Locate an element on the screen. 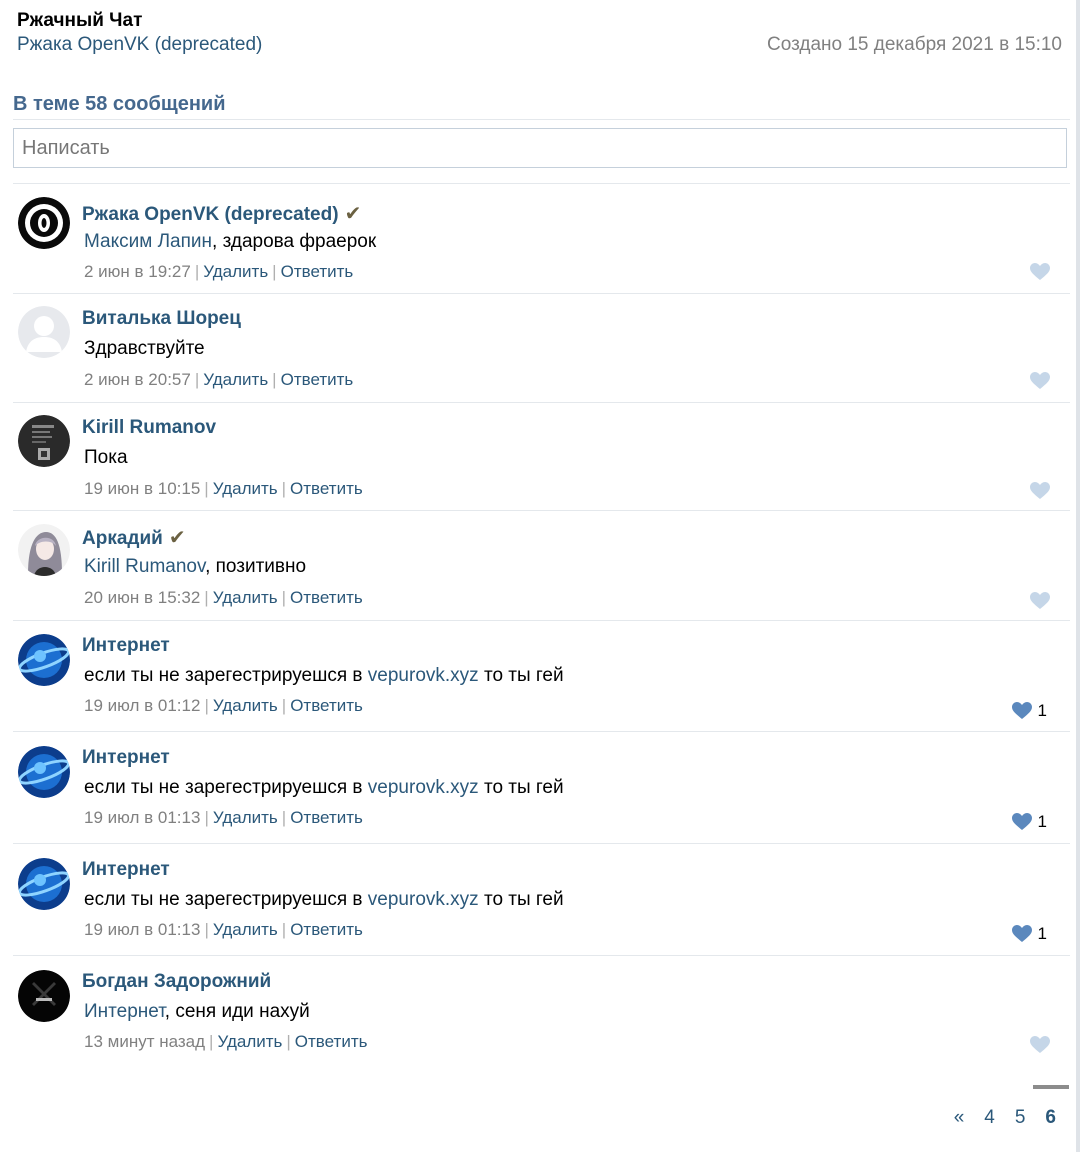 Image resolution: width=1080 pixels, height=1152 pixels. post-text: Здравствуйте is located at coordinates (144, 348).